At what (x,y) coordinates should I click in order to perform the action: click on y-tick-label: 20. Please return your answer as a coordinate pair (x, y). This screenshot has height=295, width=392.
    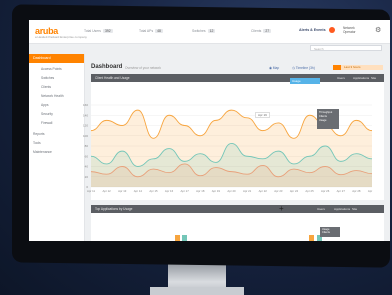
    Looking at the image, I should click on (87, 177).